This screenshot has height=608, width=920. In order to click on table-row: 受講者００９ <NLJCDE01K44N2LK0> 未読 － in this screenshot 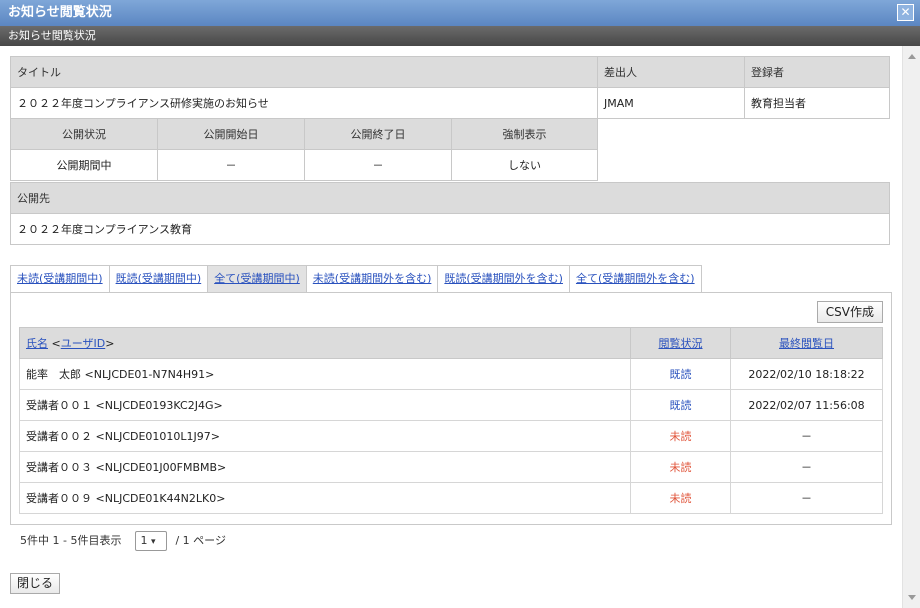, I will do `click(451, 498)`.